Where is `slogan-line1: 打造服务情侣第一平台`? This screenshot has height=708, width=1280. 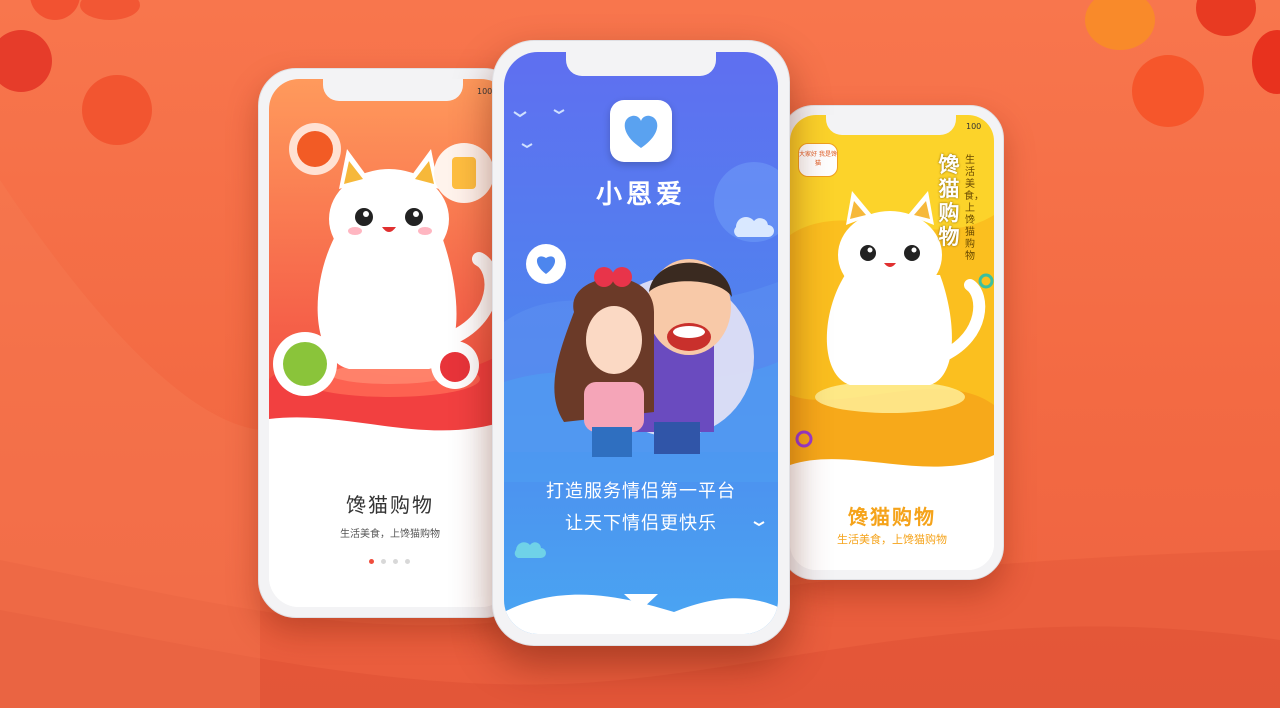 slogan-line1: 打造服务情侣第一平台 is located at coordinates (641, 491).